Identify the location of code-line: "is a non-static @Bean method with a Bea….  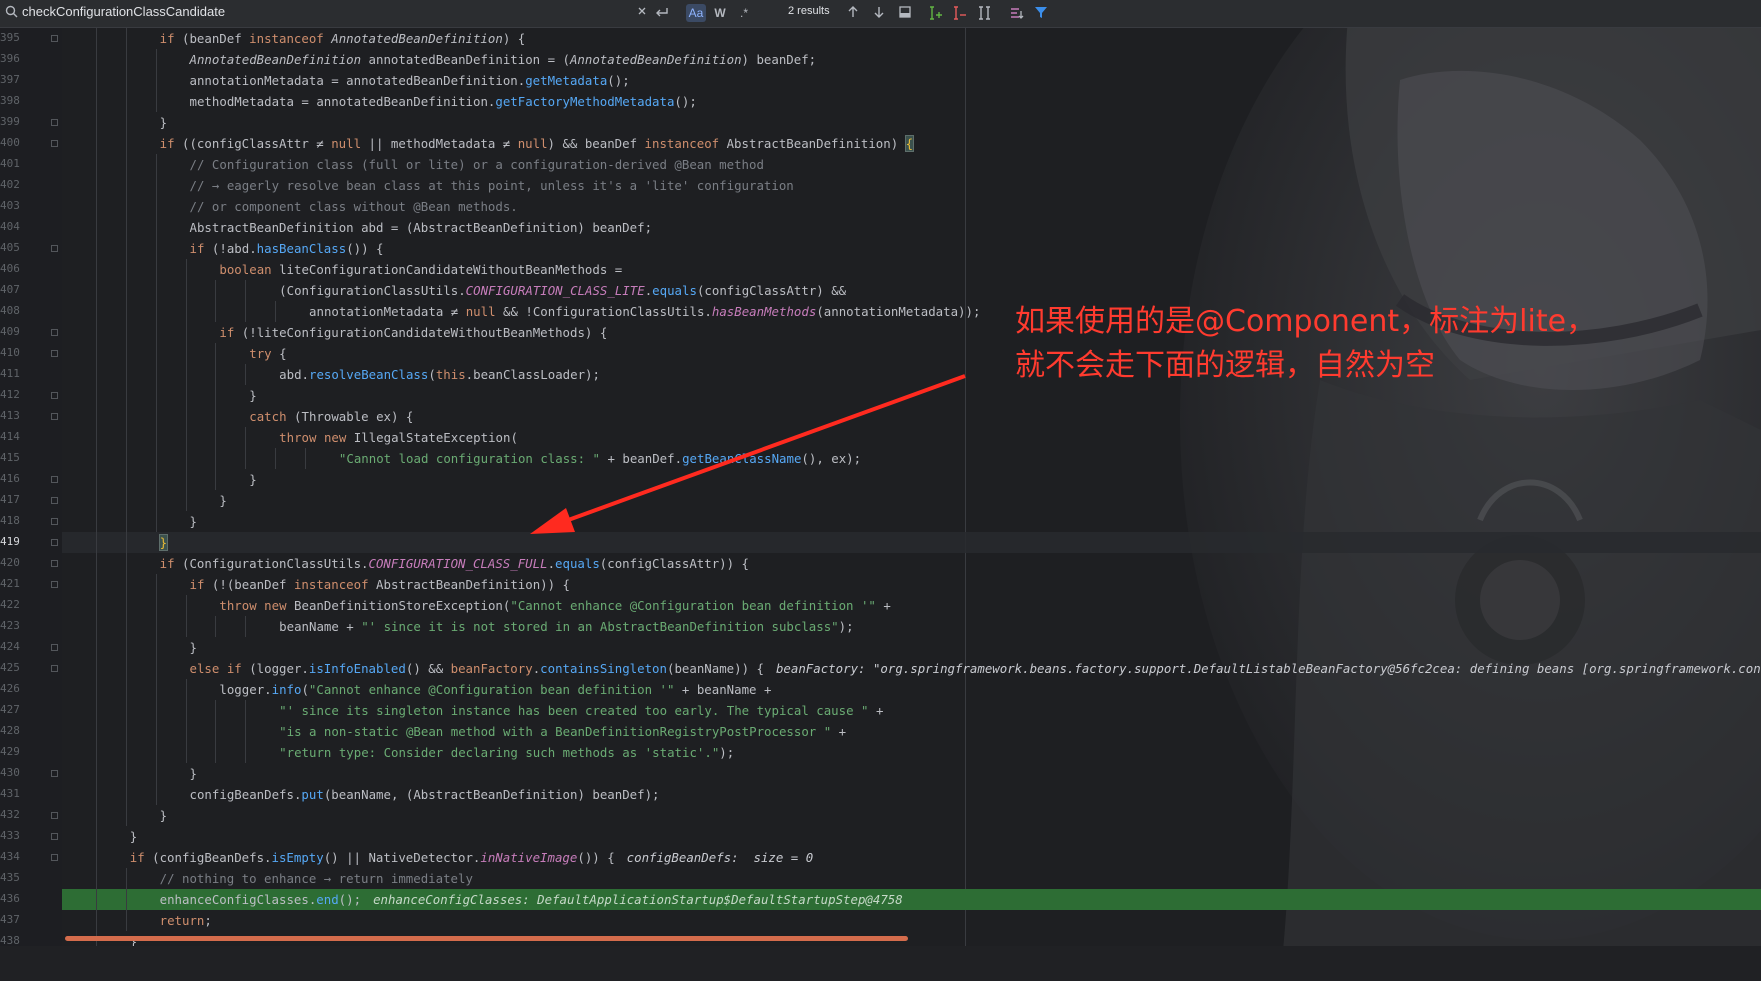
(911, 731).